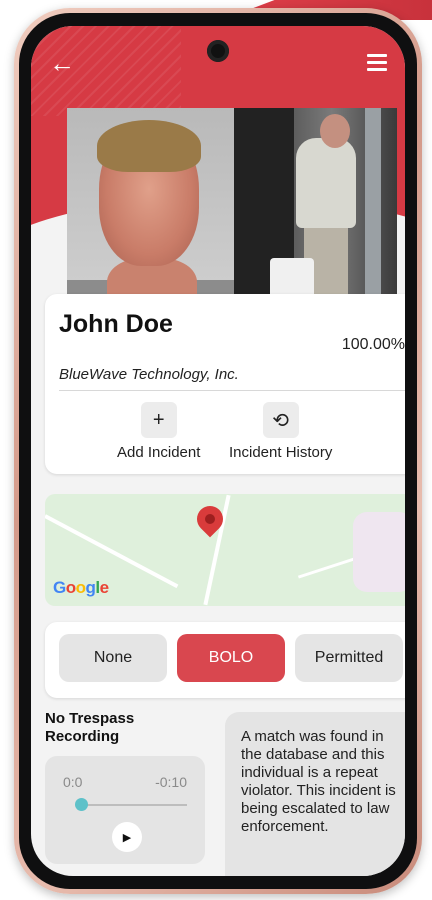  I want to click on status-permitted-button: Permitted, so click(349, 658).